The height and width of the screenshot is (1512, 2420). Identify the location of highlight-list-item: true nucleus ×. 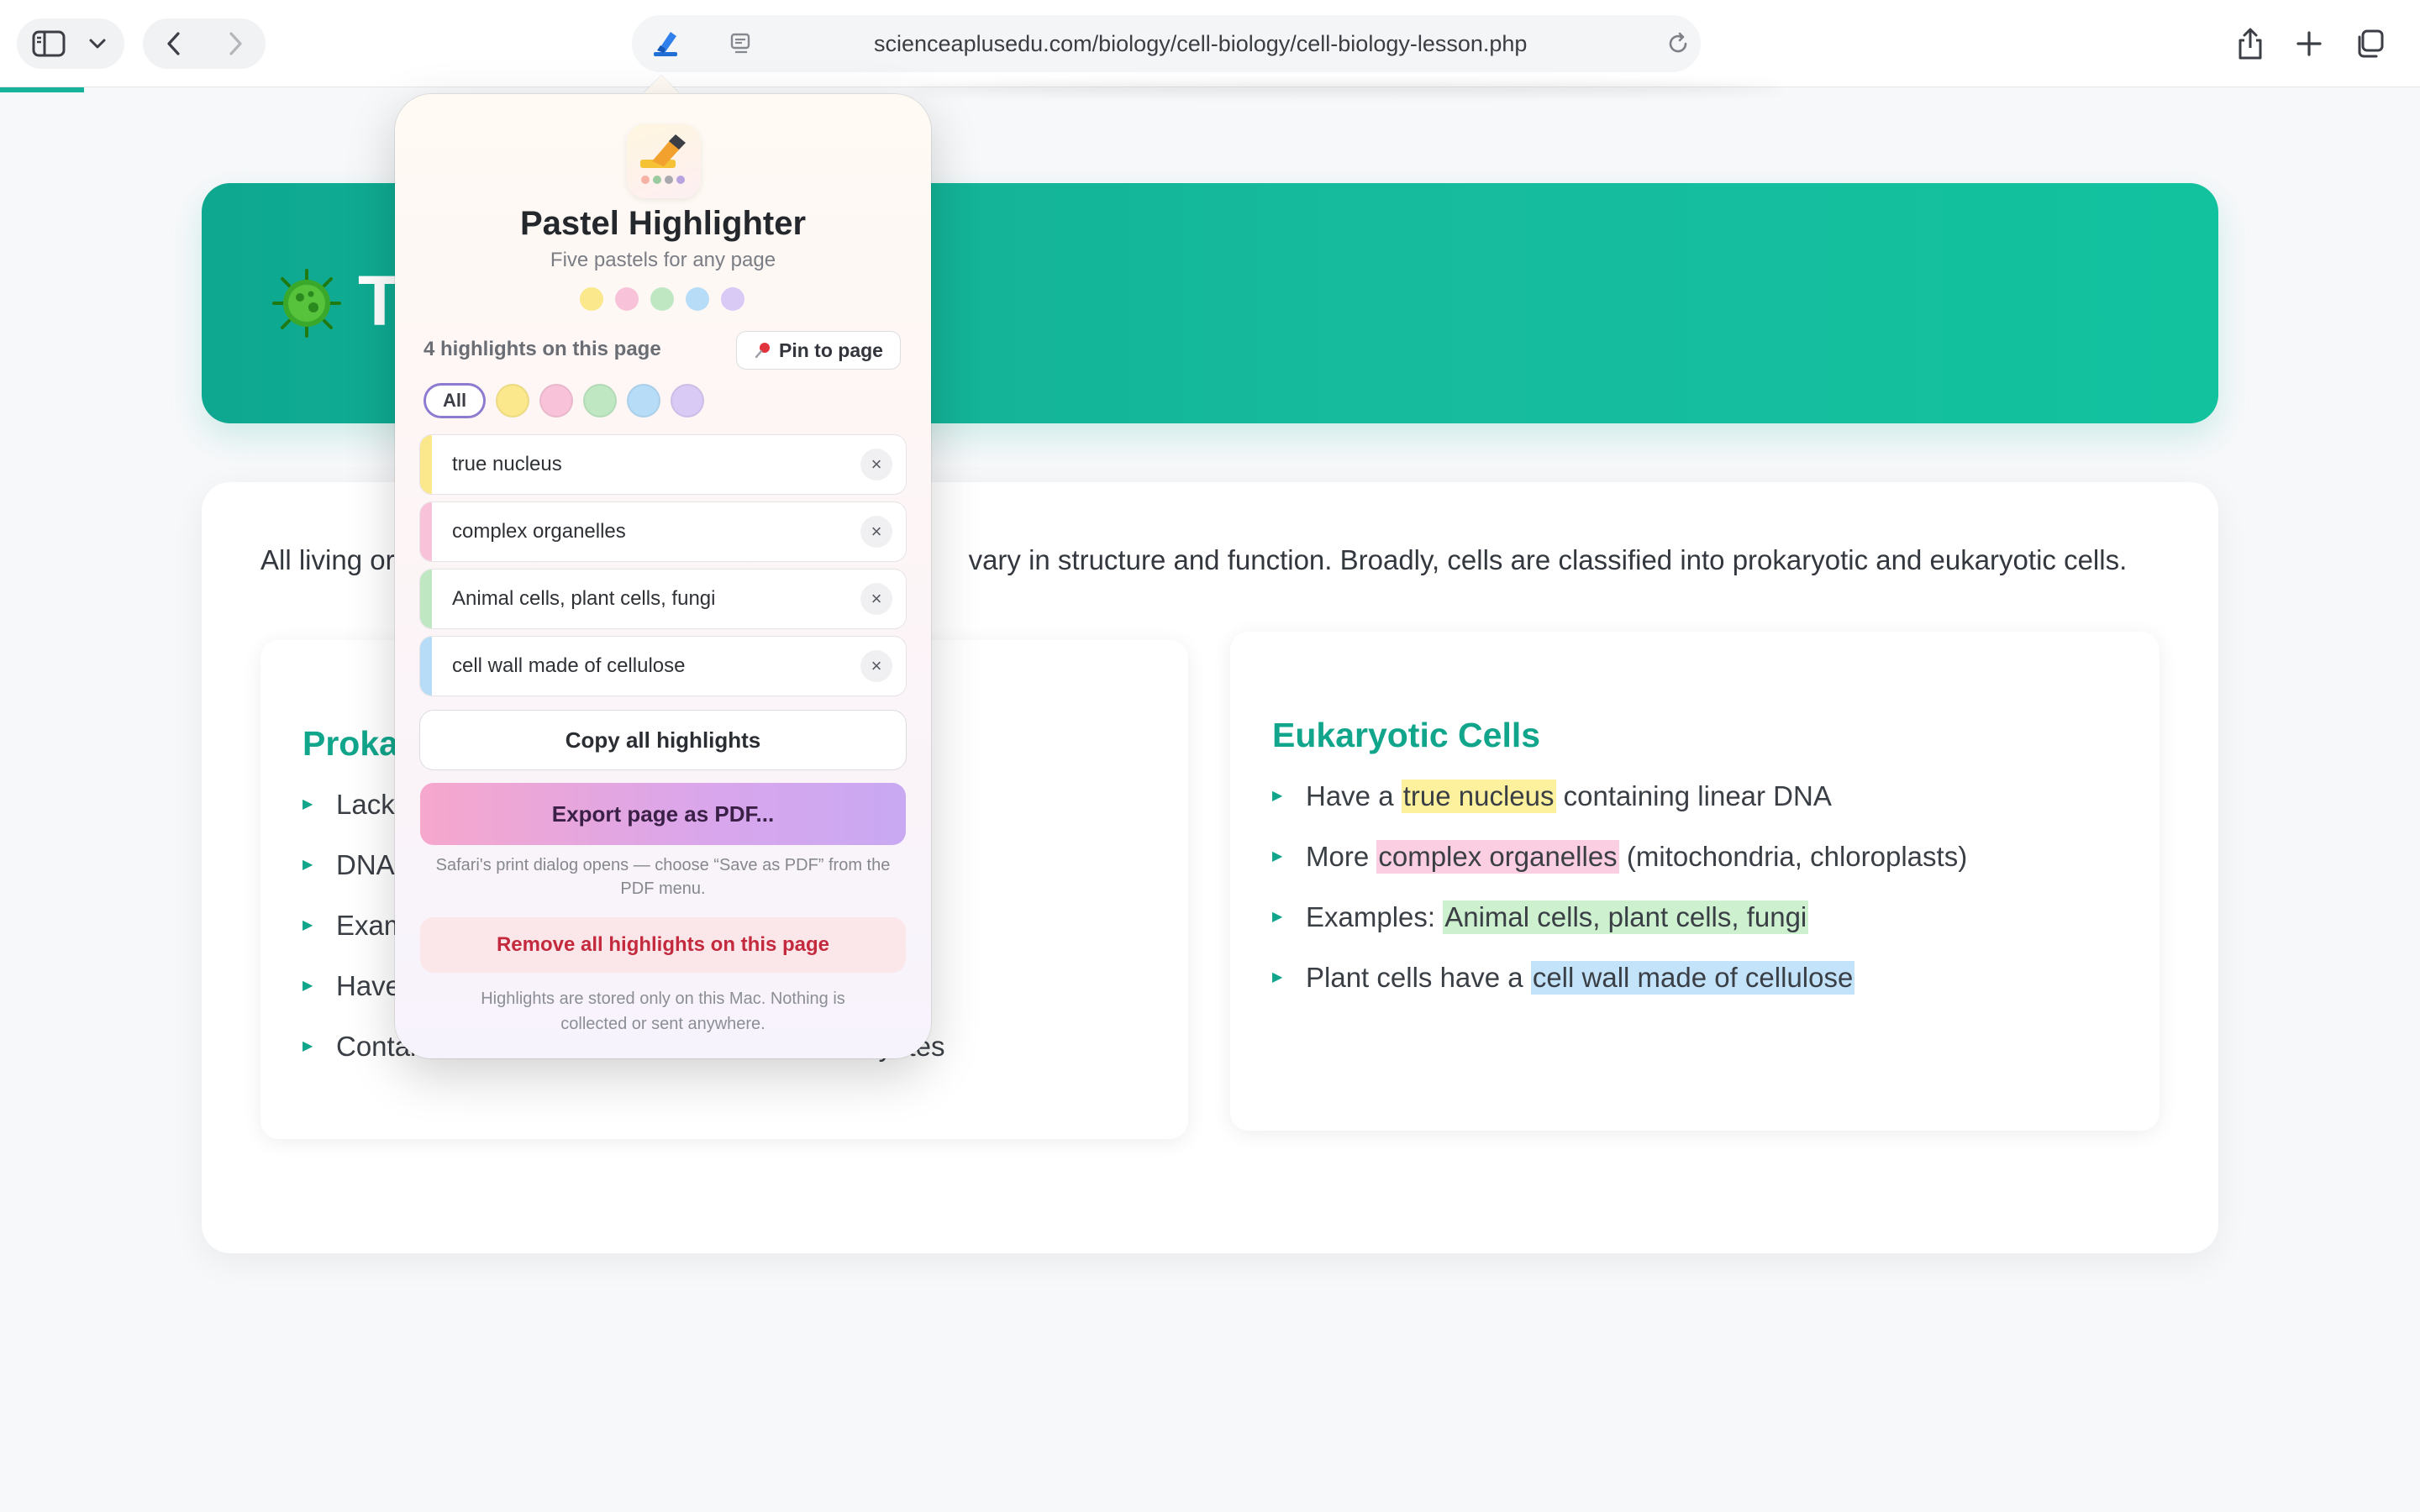
(663, 464).